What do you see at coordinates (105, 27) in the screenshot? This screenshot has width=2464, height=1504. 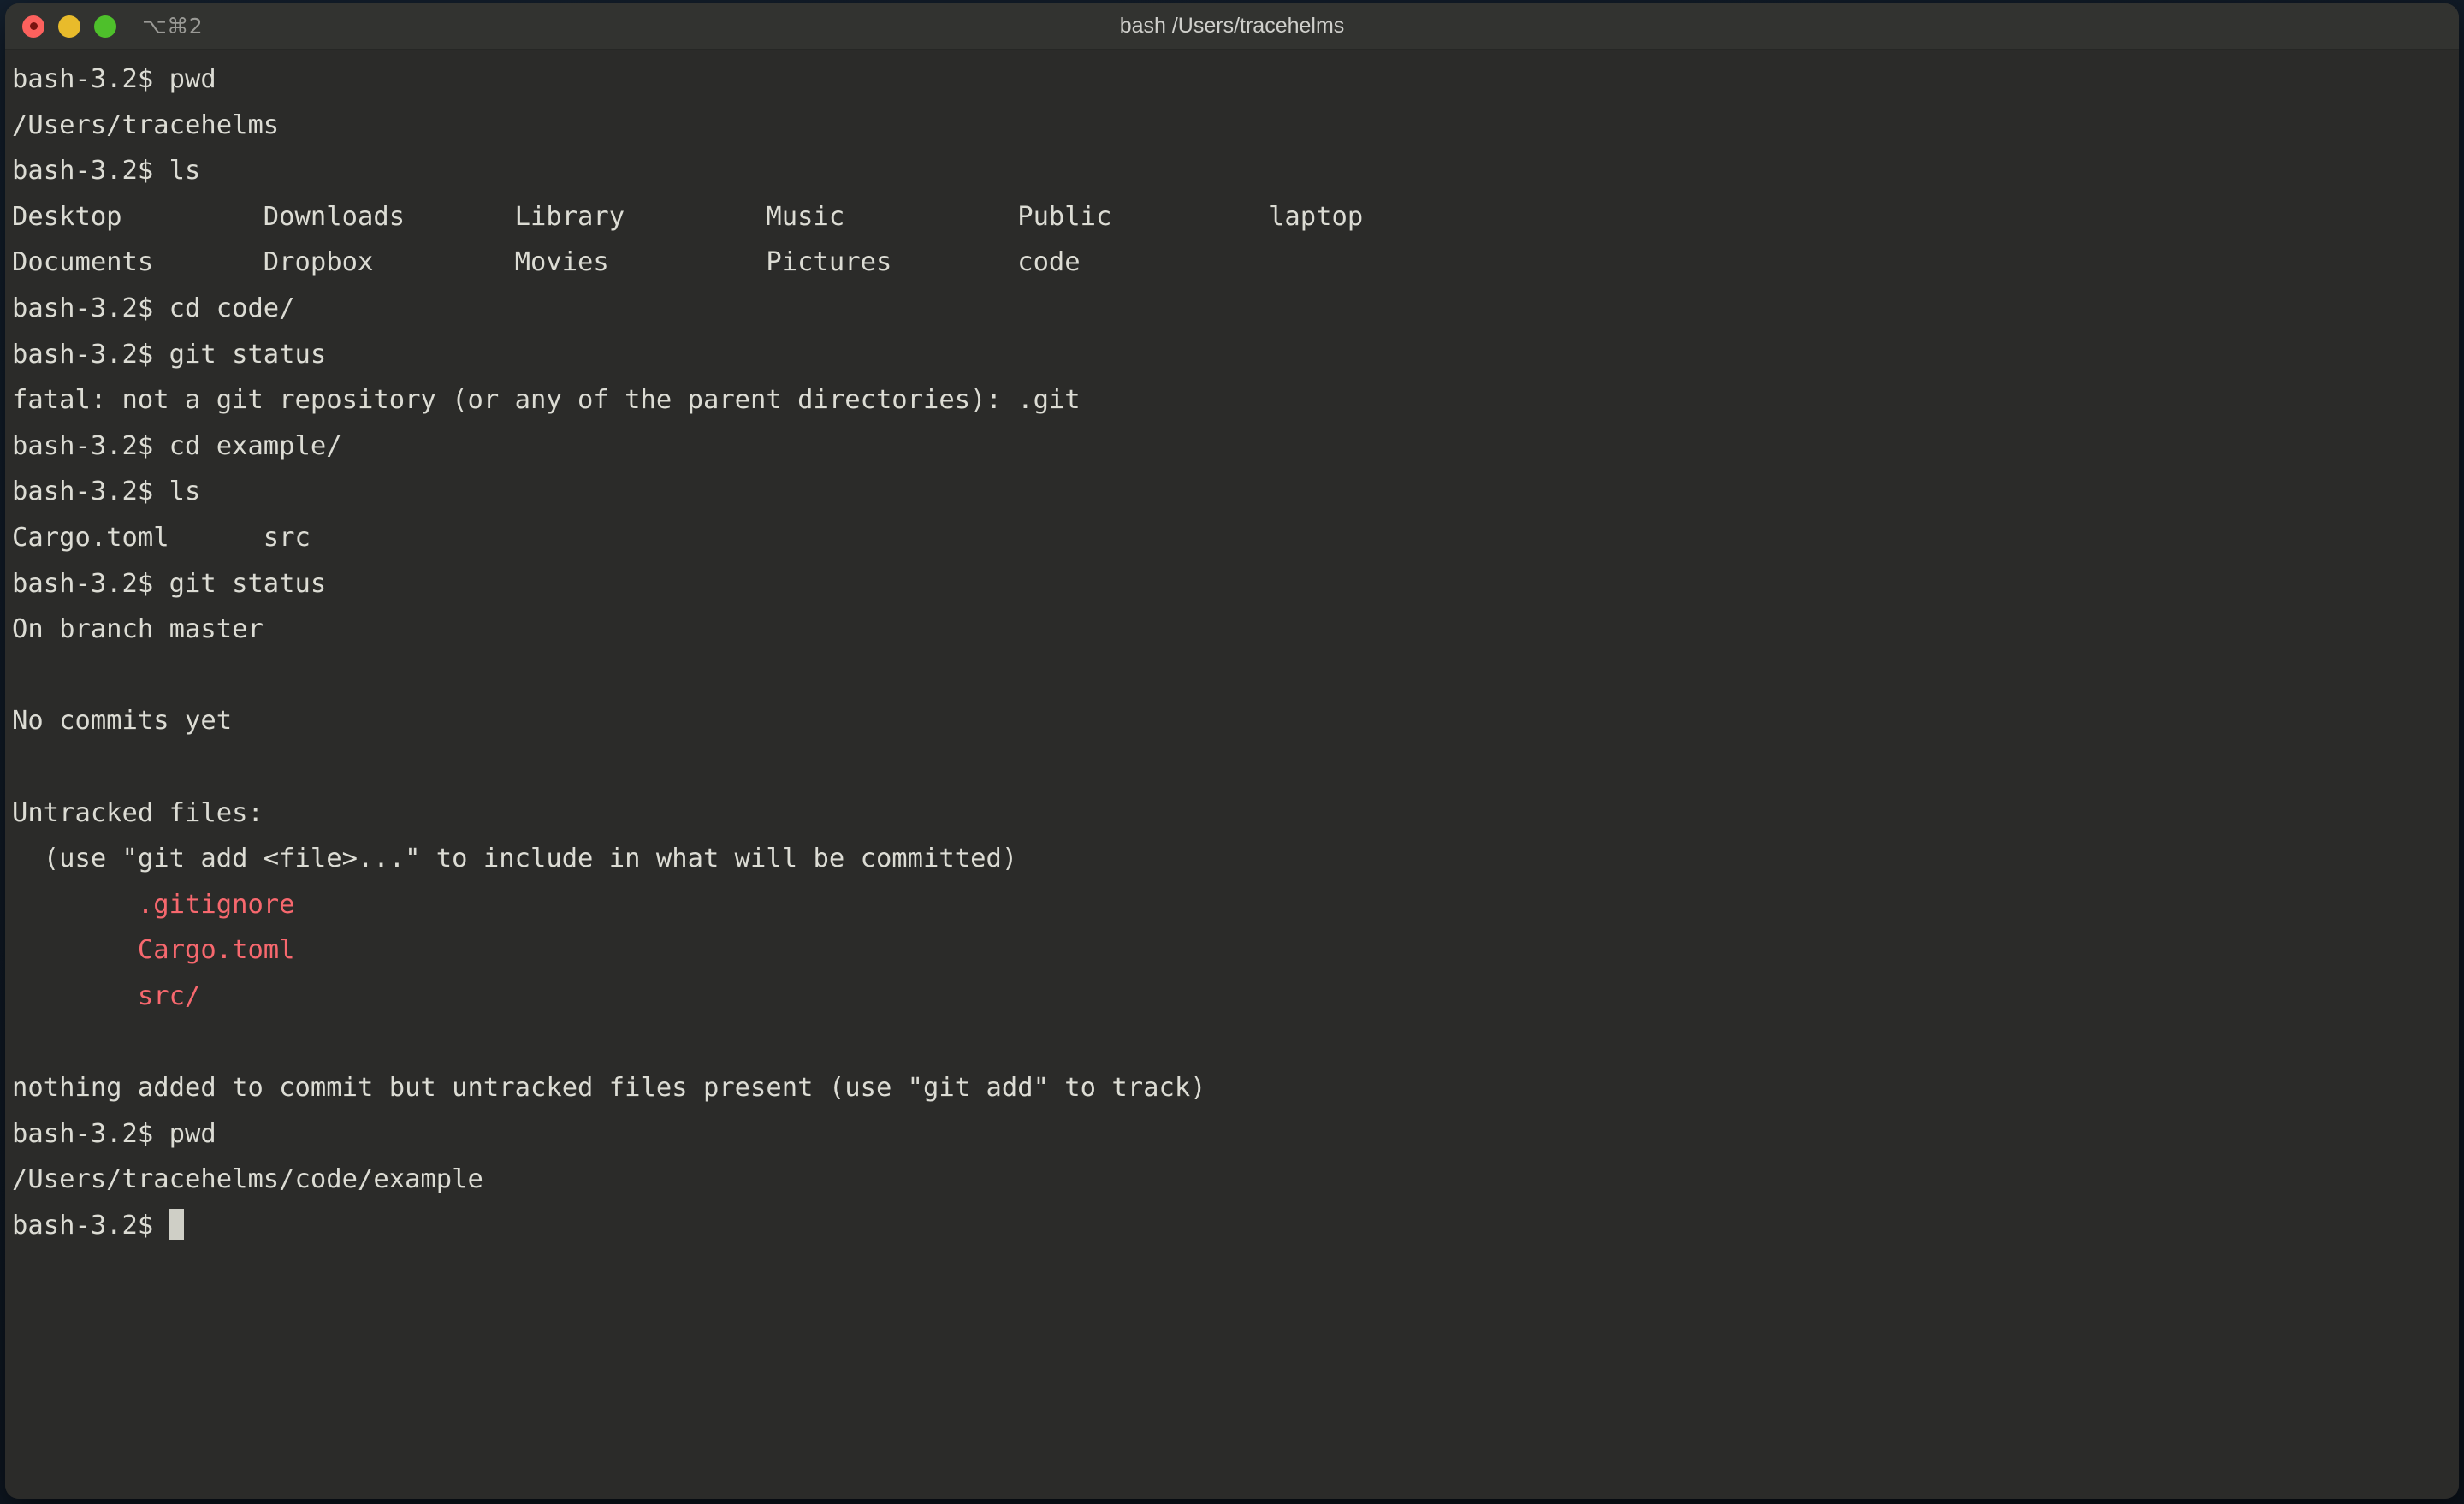 I see `maximize-window-button` at bounding box center [105, 27].